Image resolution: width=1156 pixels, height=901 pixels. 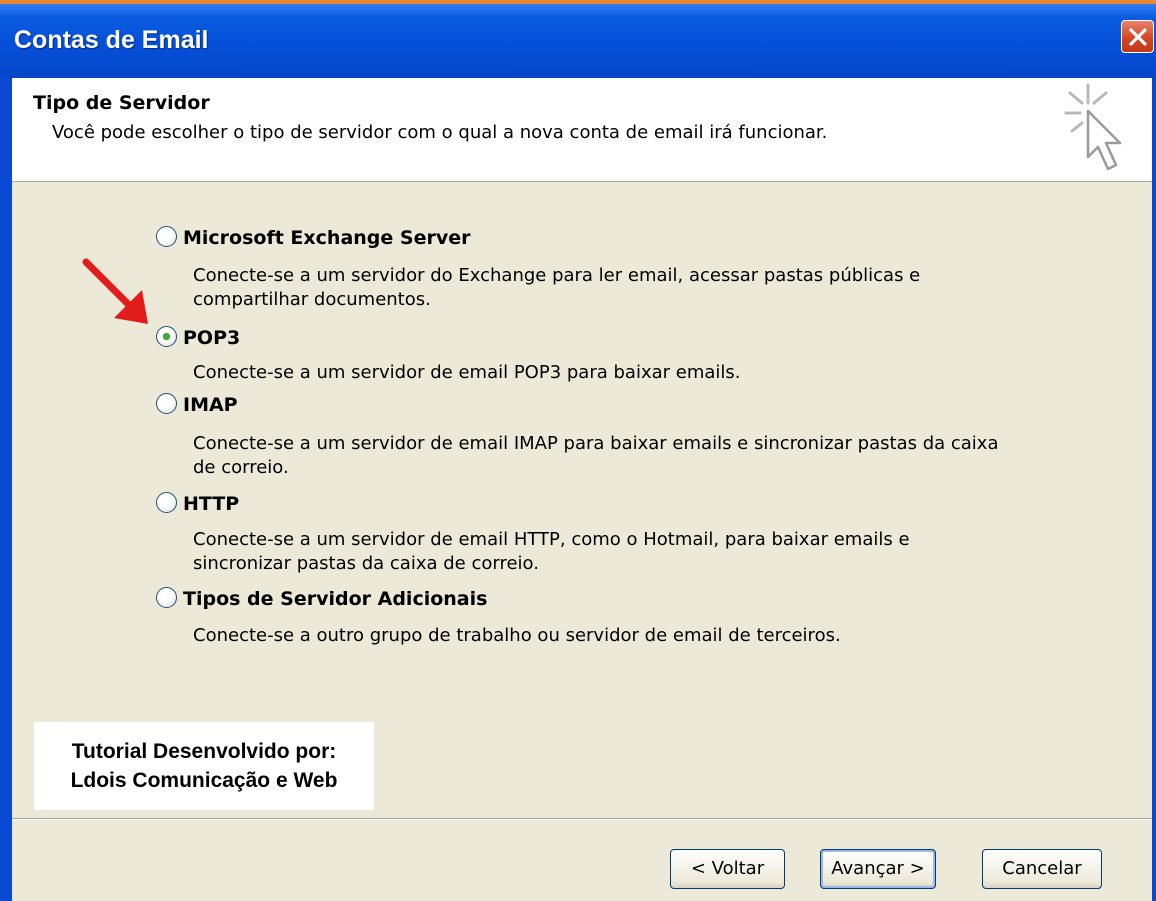 What do you see at coordinates (210, 405) in the screenshot?
I see `option-imap-label: IMAP` at bounding box center [210, 405].